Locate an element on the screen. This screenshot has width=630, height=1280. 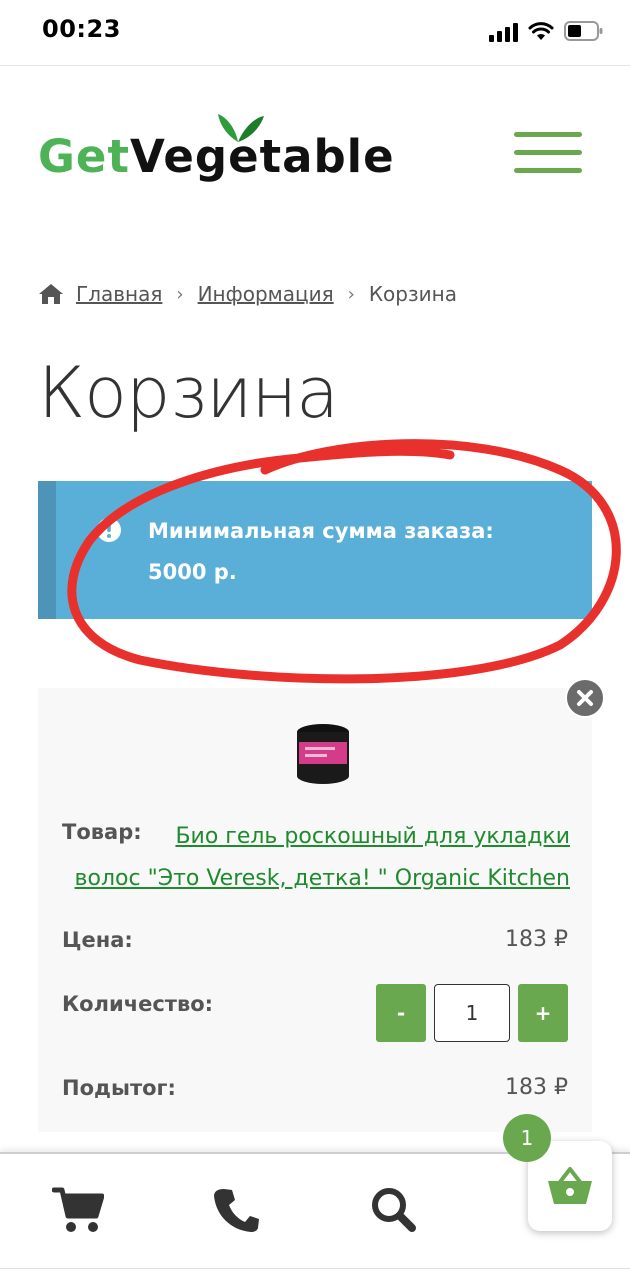
close-icon is located at coordinates (585, 698).